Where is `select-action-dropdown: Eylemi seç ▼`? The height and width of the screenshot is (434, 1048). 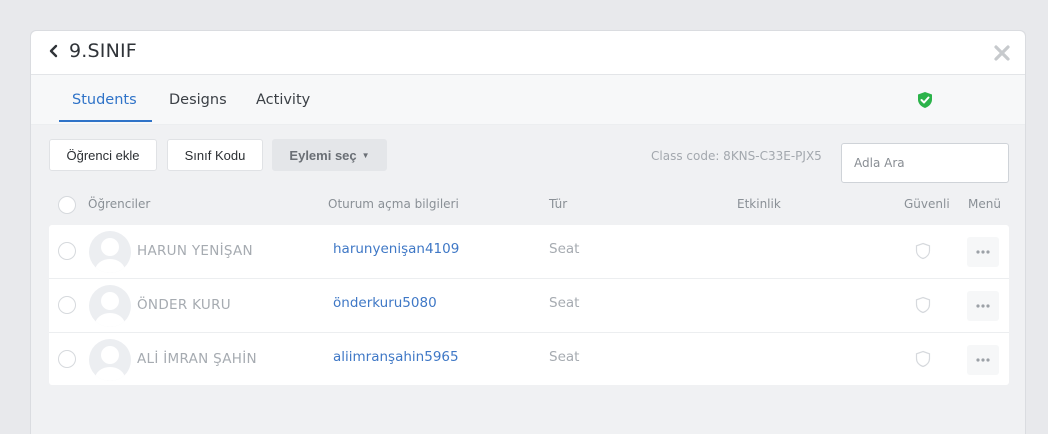
select-action-dropdown: Eylemi seç ▼ is located at coordinates (329, 155).